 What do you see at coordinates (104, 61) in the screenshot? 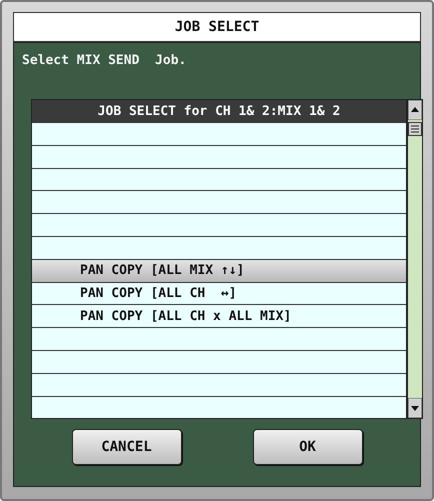
I see `instruction-text: Select MIX SEND Job.` at bounding box center [104, 61].